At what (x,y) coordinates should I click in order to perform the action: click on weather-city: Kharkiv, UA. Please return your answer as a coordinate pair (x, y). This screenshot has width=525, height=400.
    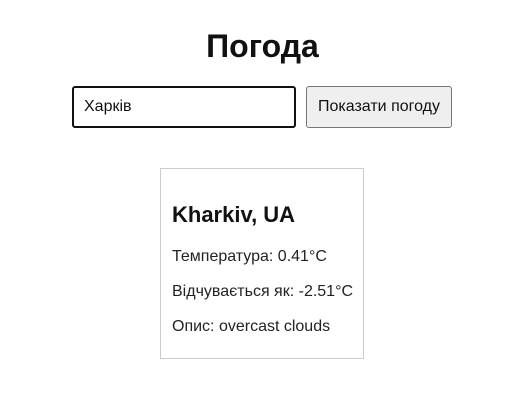
    Looking at the image, I should click on (234, 214).